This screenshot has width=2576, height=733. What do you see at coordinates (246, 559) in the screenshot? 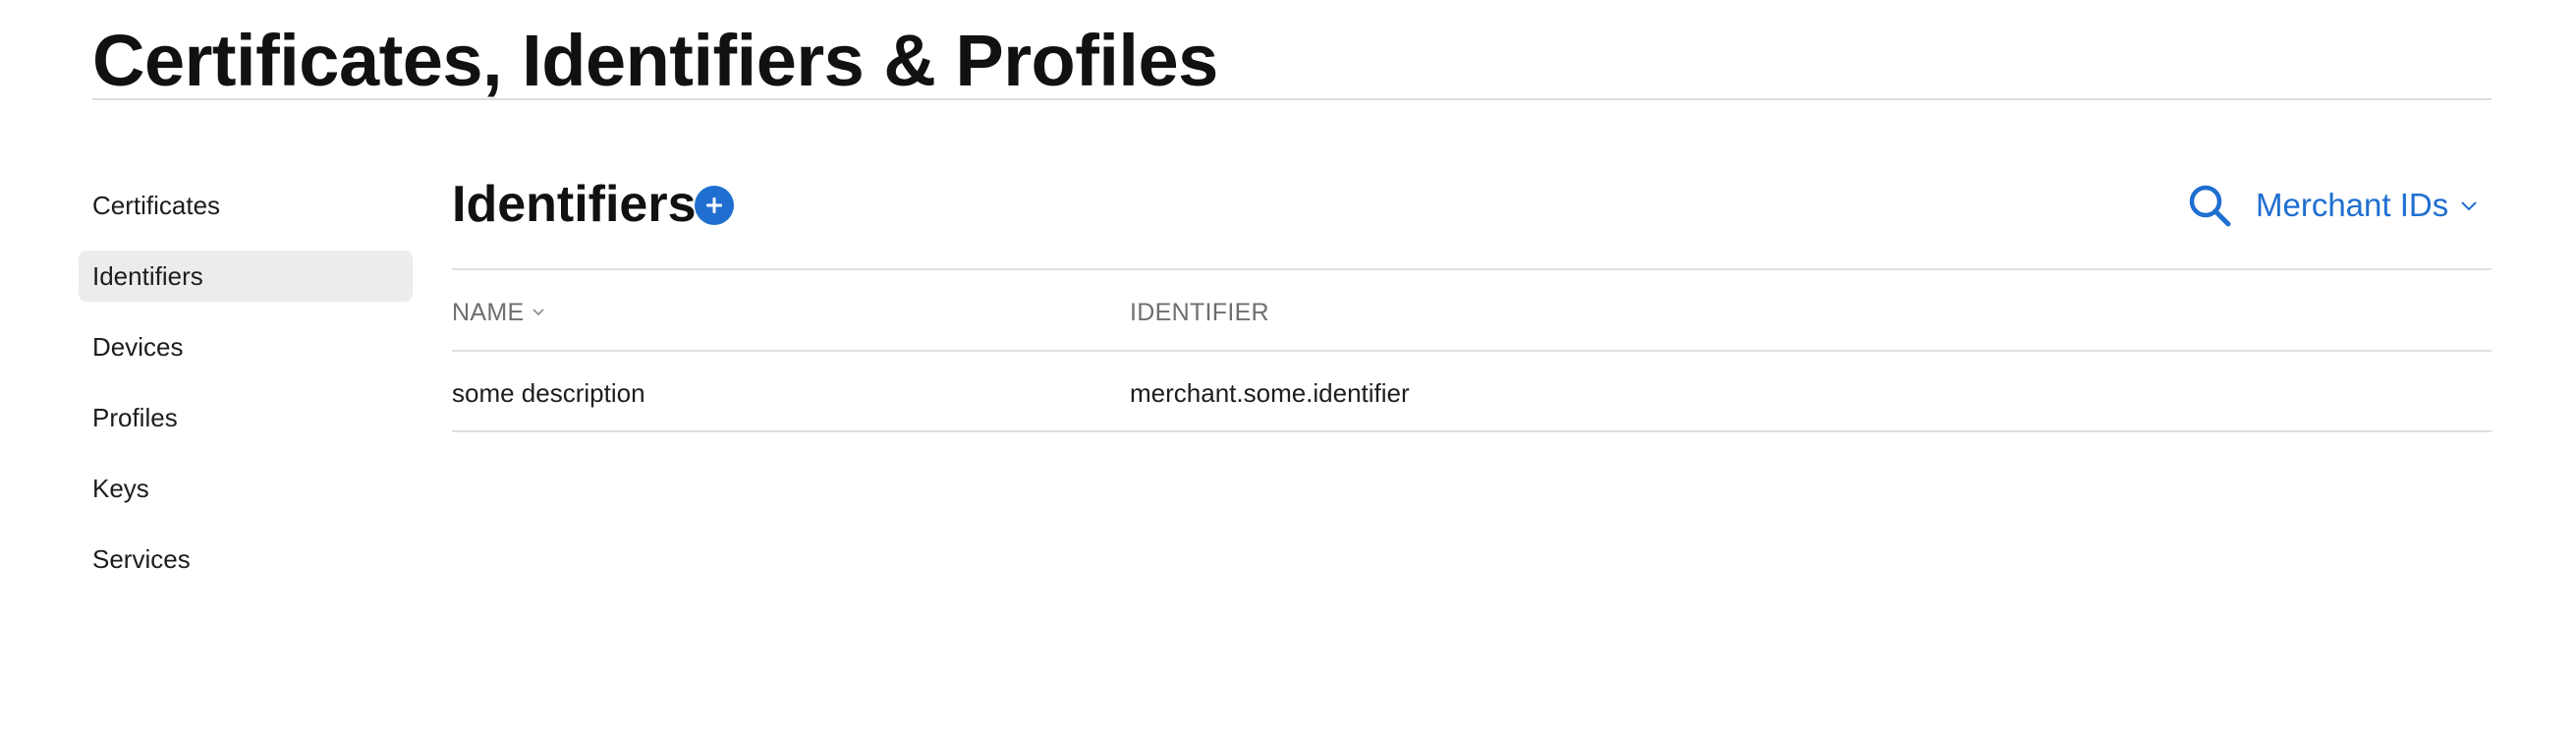
I see `sidebar-item-services: Services` at bounding box center [246, 559].